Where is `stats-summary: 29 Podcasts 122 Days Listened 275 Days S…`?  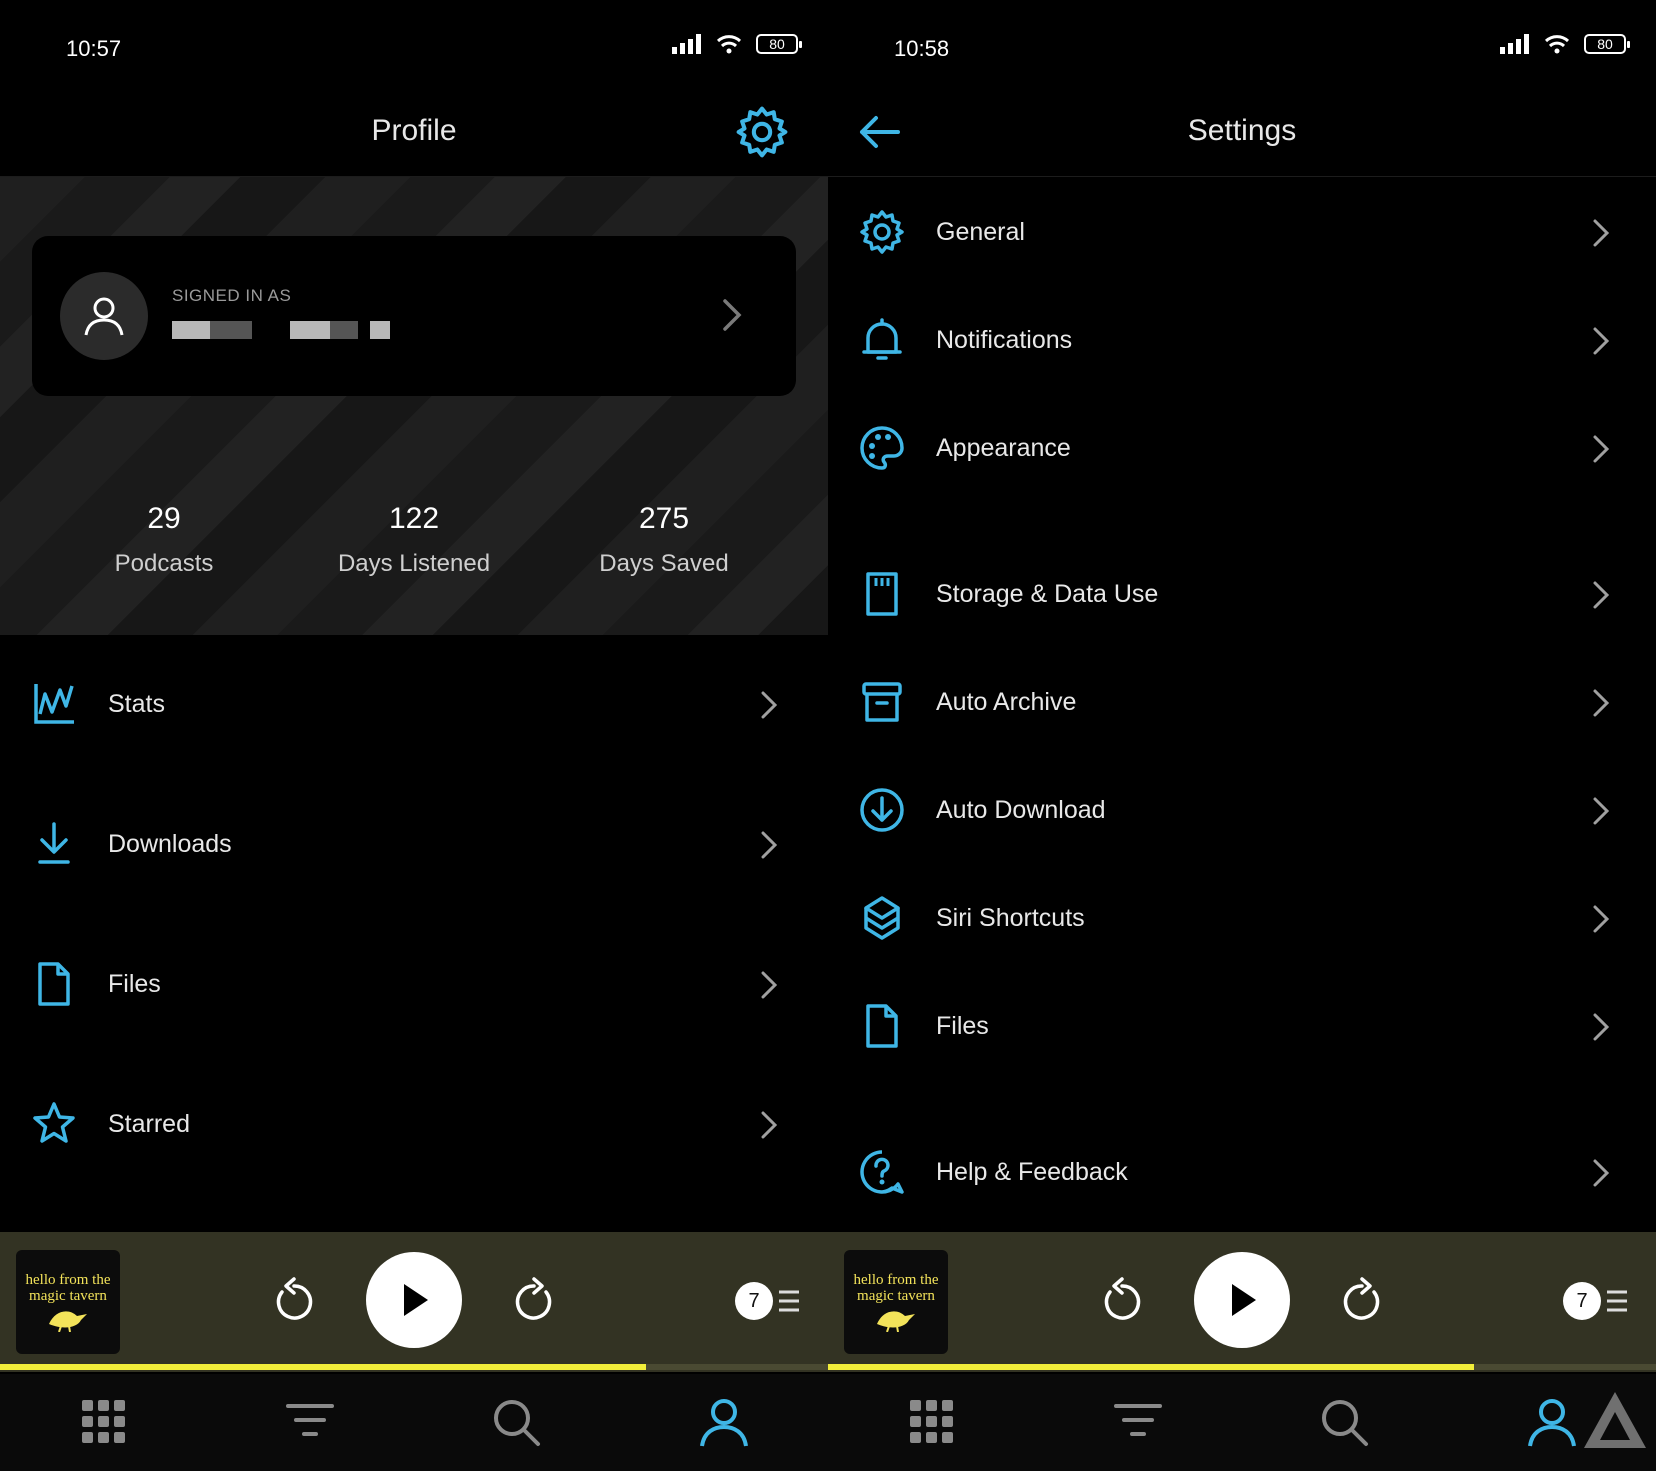 stats-summary: 29 Podcasts 122 Days Listened 275 Days S… is located at coordinates (414, 552).